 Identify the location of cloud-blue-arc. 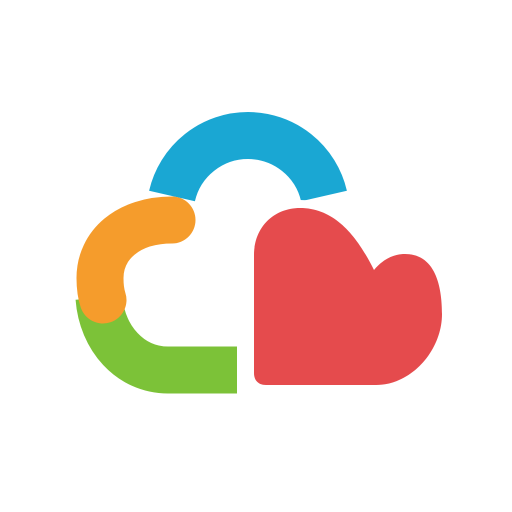
(248, 157).